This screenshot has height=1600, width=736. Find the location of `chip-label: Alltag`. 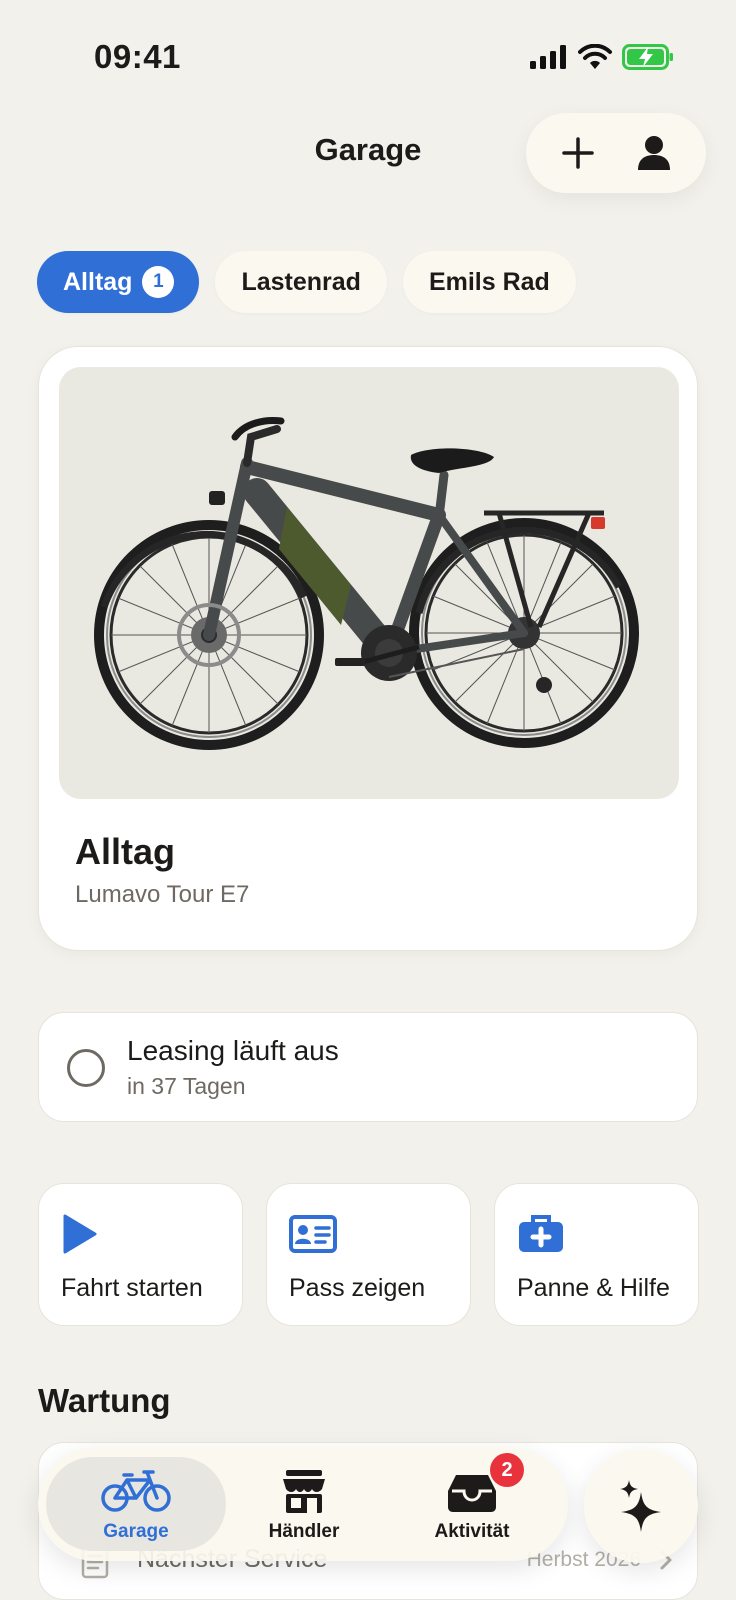

chip-label: Alltag is located at coordinates (98, 281).